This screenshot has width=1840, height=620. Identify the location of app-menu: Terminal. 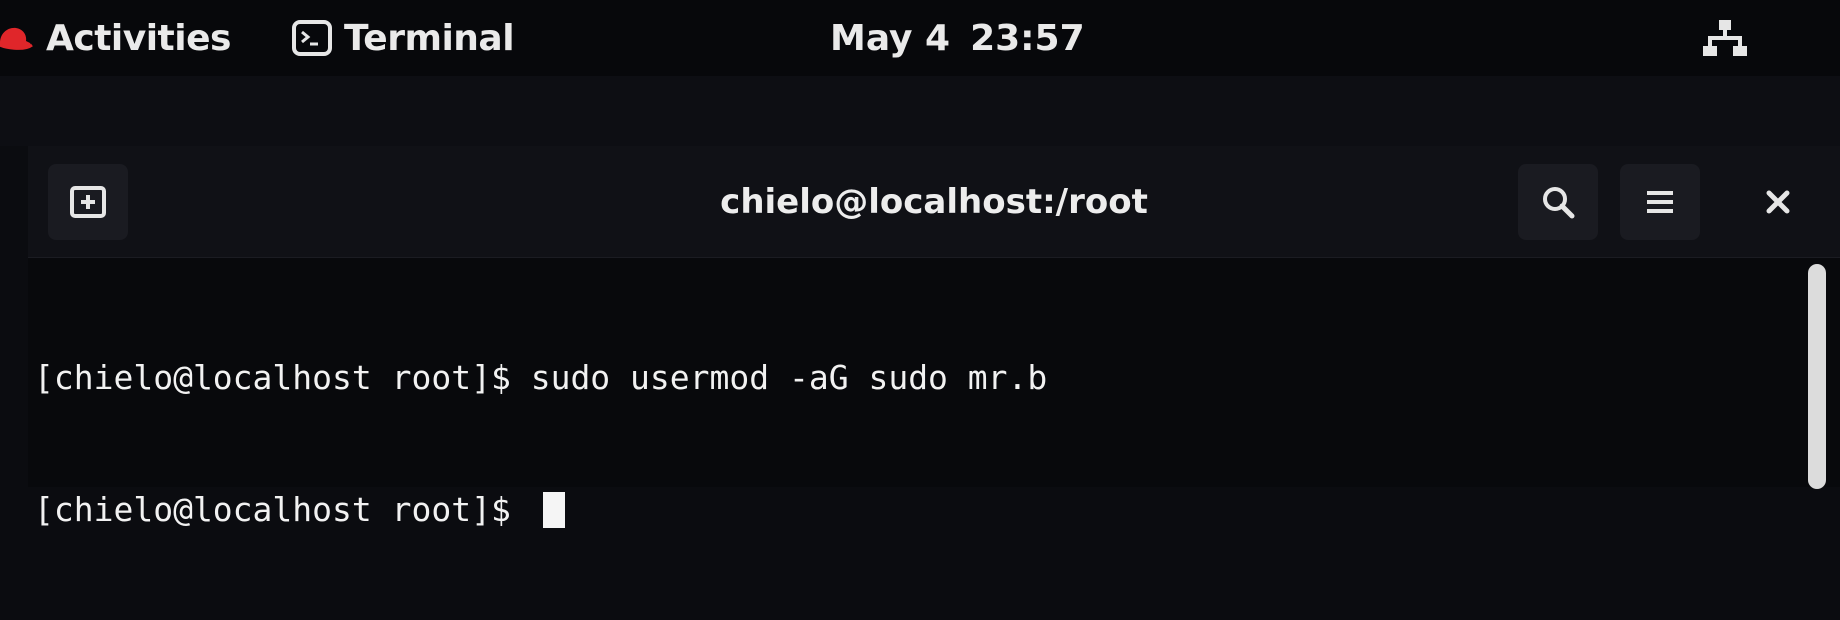
(403, 38).